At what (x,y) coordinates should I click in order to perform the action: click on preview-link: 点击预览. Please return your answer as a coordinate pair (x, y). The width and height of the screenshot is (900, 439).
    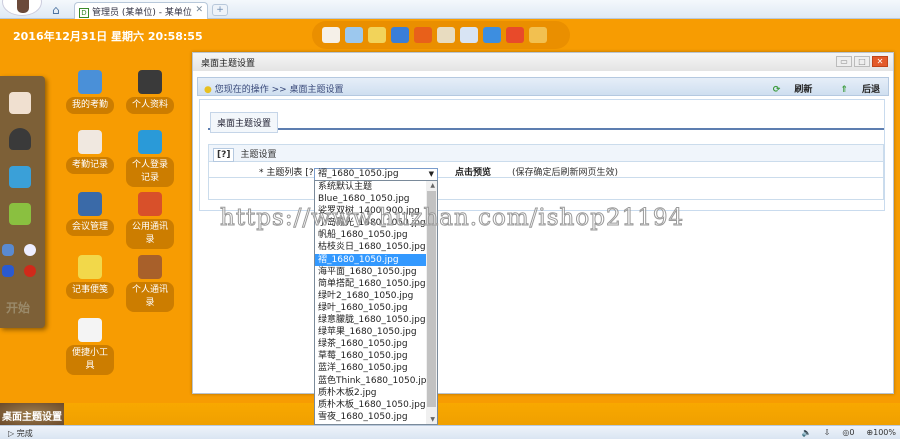
    Looking at the image, I should click on (473, 171).